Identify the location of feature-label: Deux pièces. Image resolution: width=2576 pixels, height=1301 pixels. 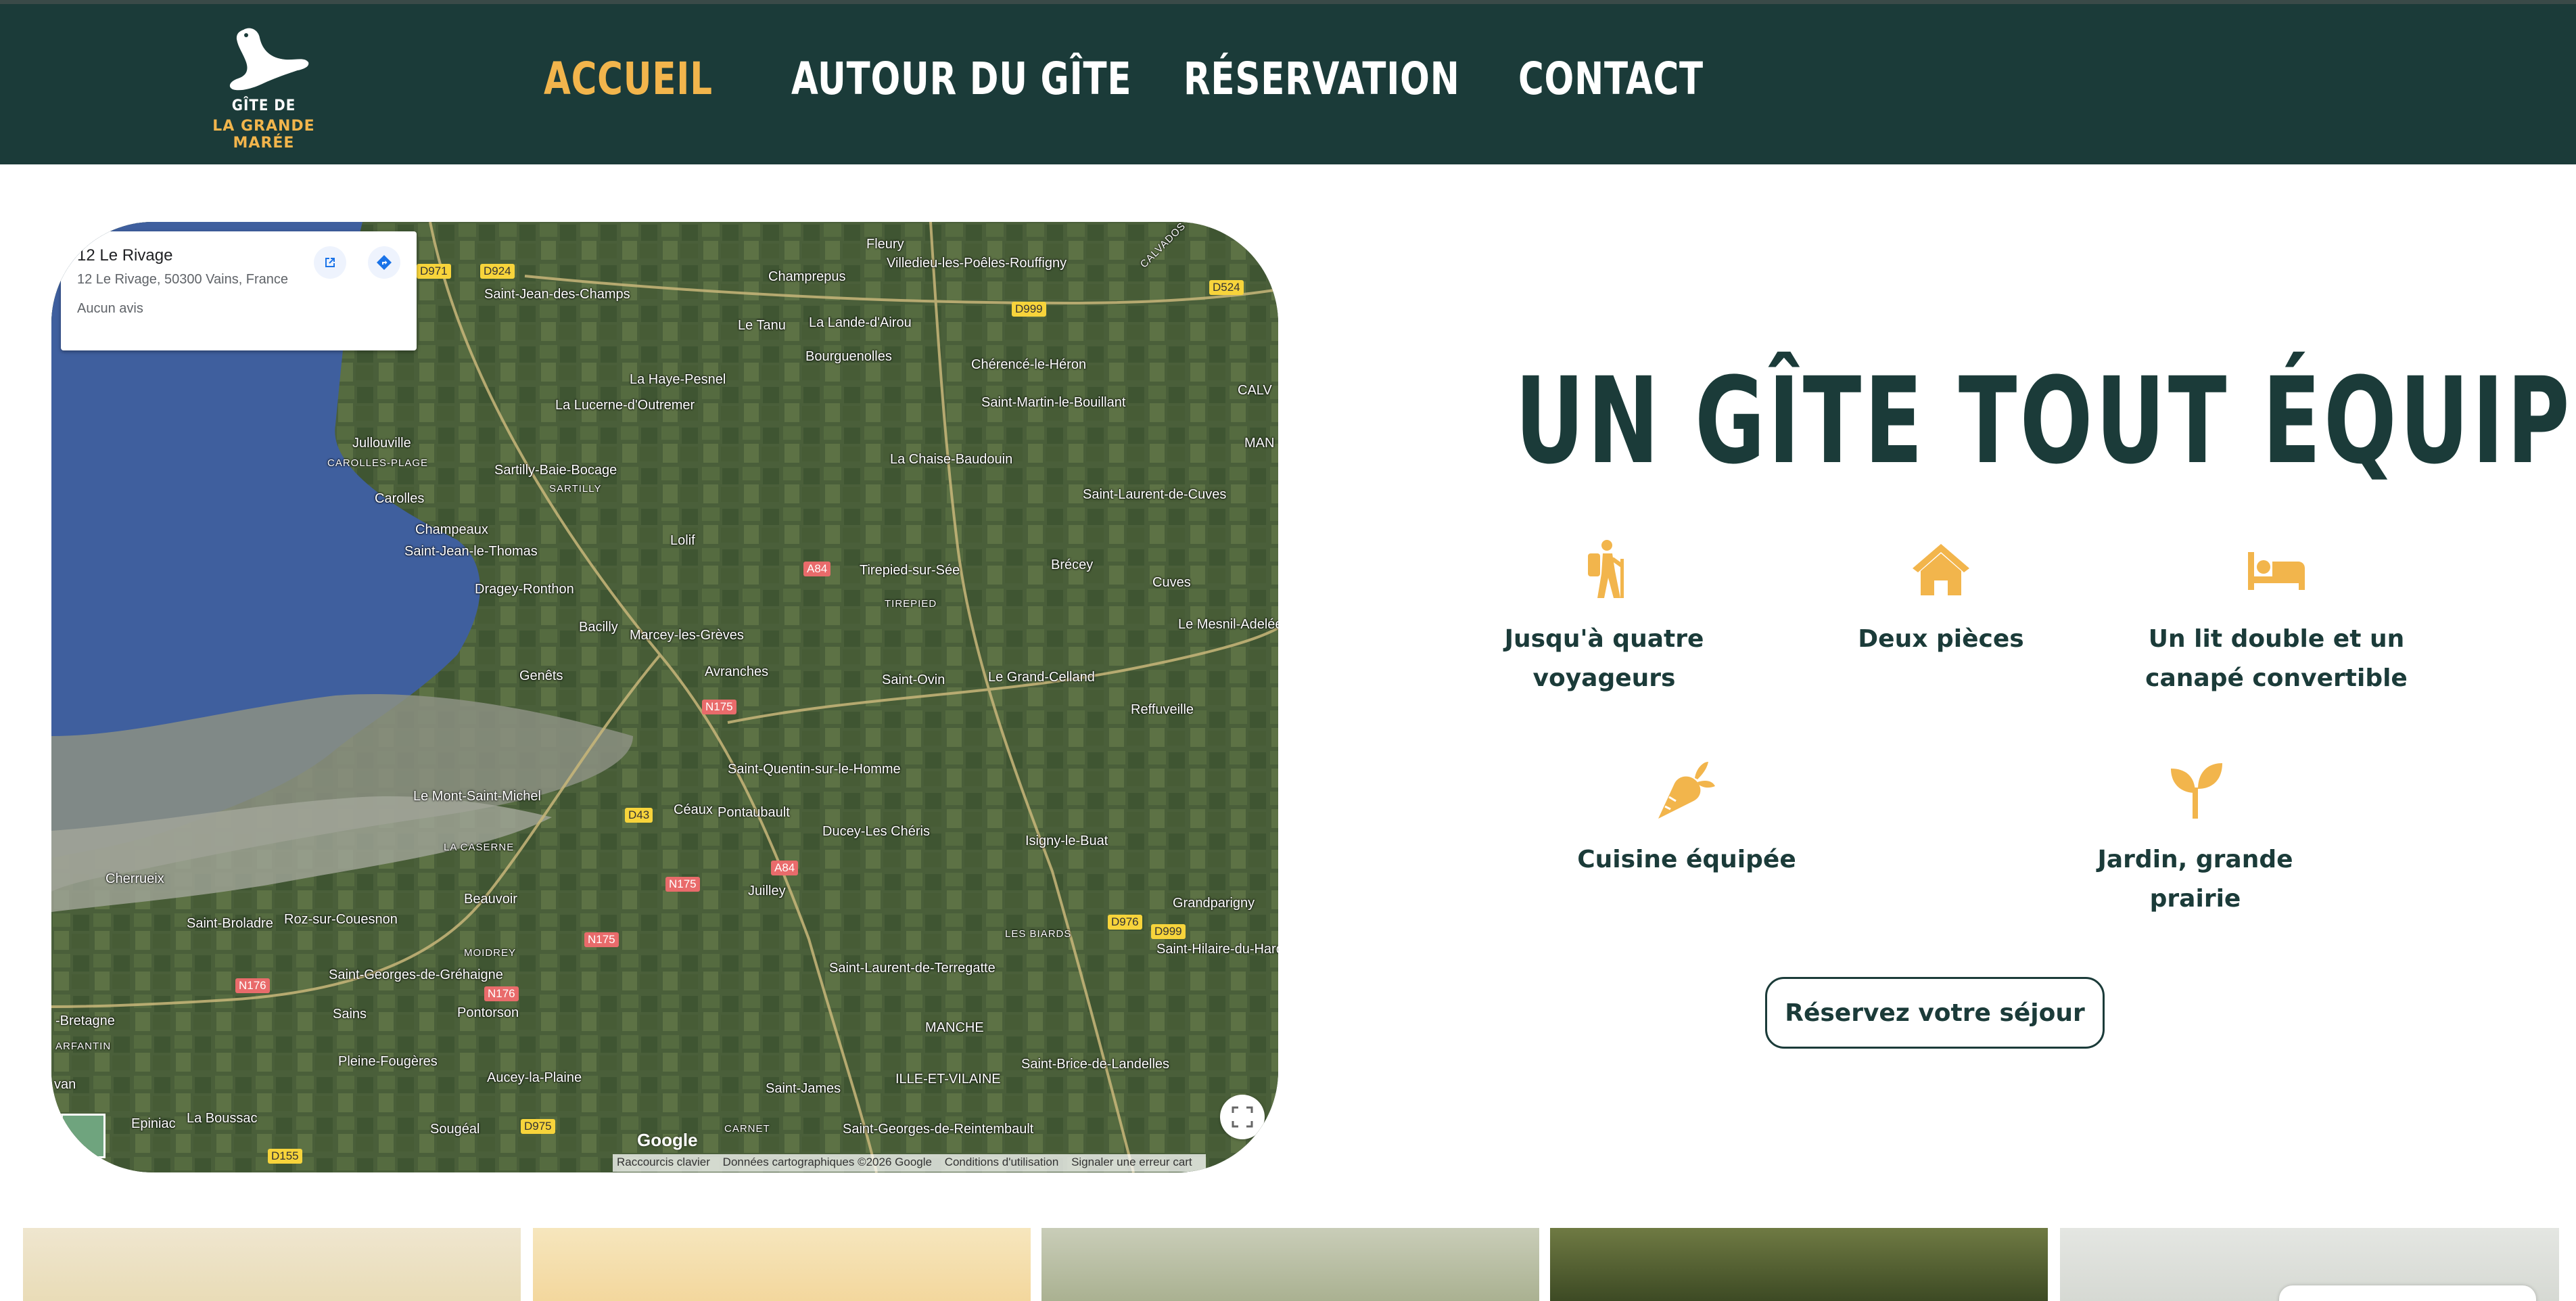
(1941, 639).